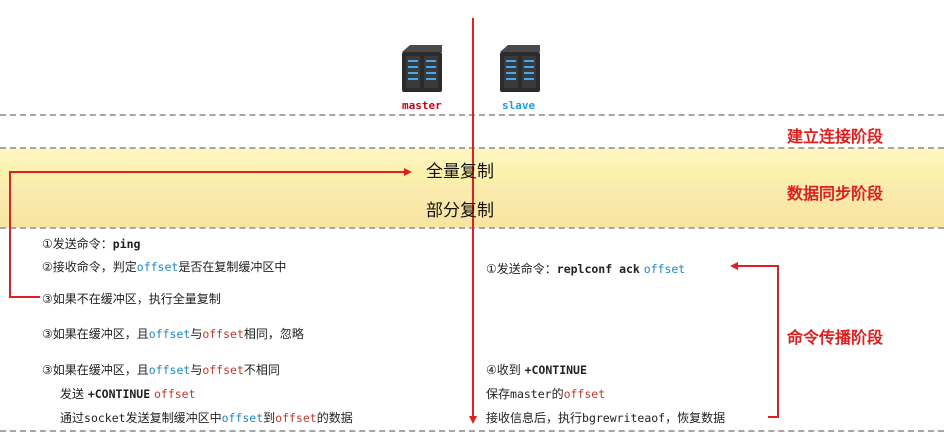 This screenshot has height=435, width=944. What do you see at coordinates (460, 172) in the screenshot?
I see `full-sync-label: 全量复制` at bounding box center [460, 172].